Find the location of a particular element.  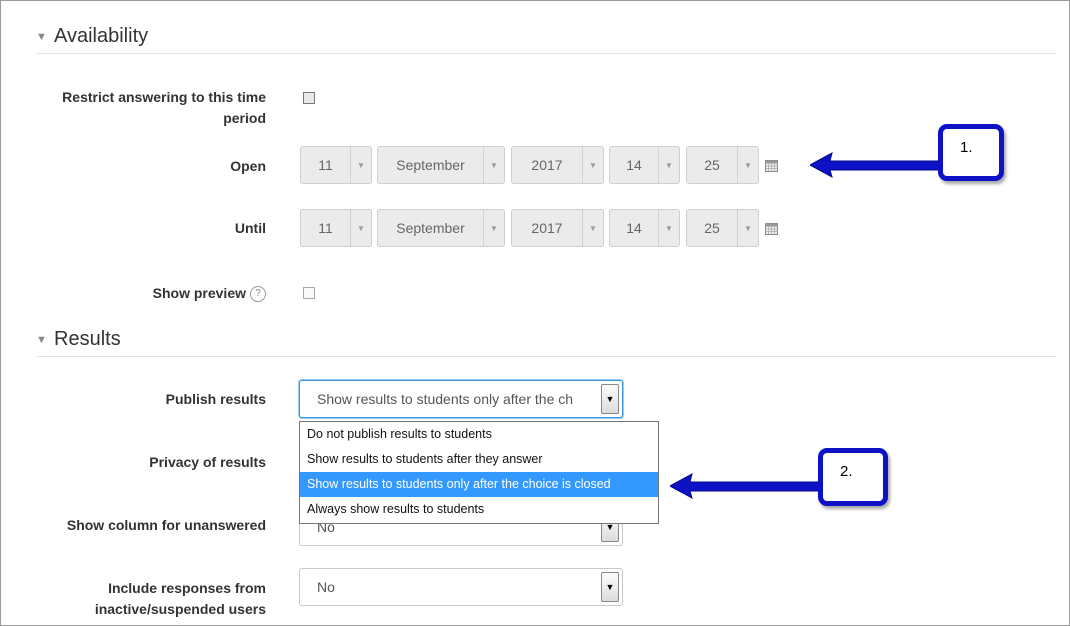

publish-results-label: Publish results is located at coordinates (215, 399).